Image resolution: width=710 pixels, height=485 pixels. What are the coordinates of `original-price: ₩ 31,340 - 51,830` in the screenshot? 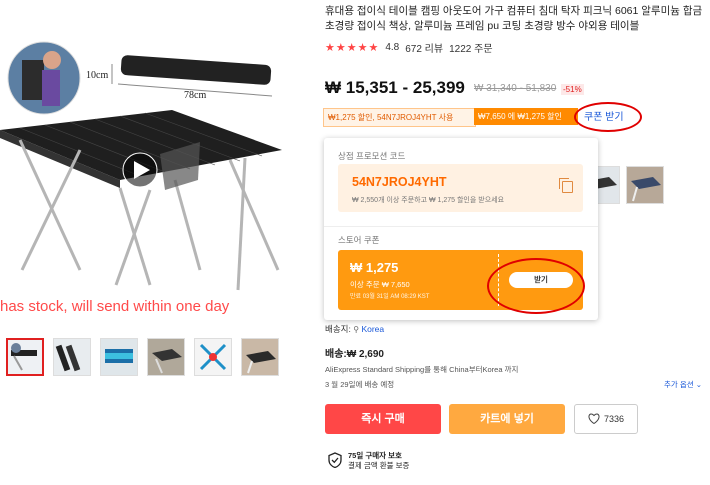 It's located at (515, 88).